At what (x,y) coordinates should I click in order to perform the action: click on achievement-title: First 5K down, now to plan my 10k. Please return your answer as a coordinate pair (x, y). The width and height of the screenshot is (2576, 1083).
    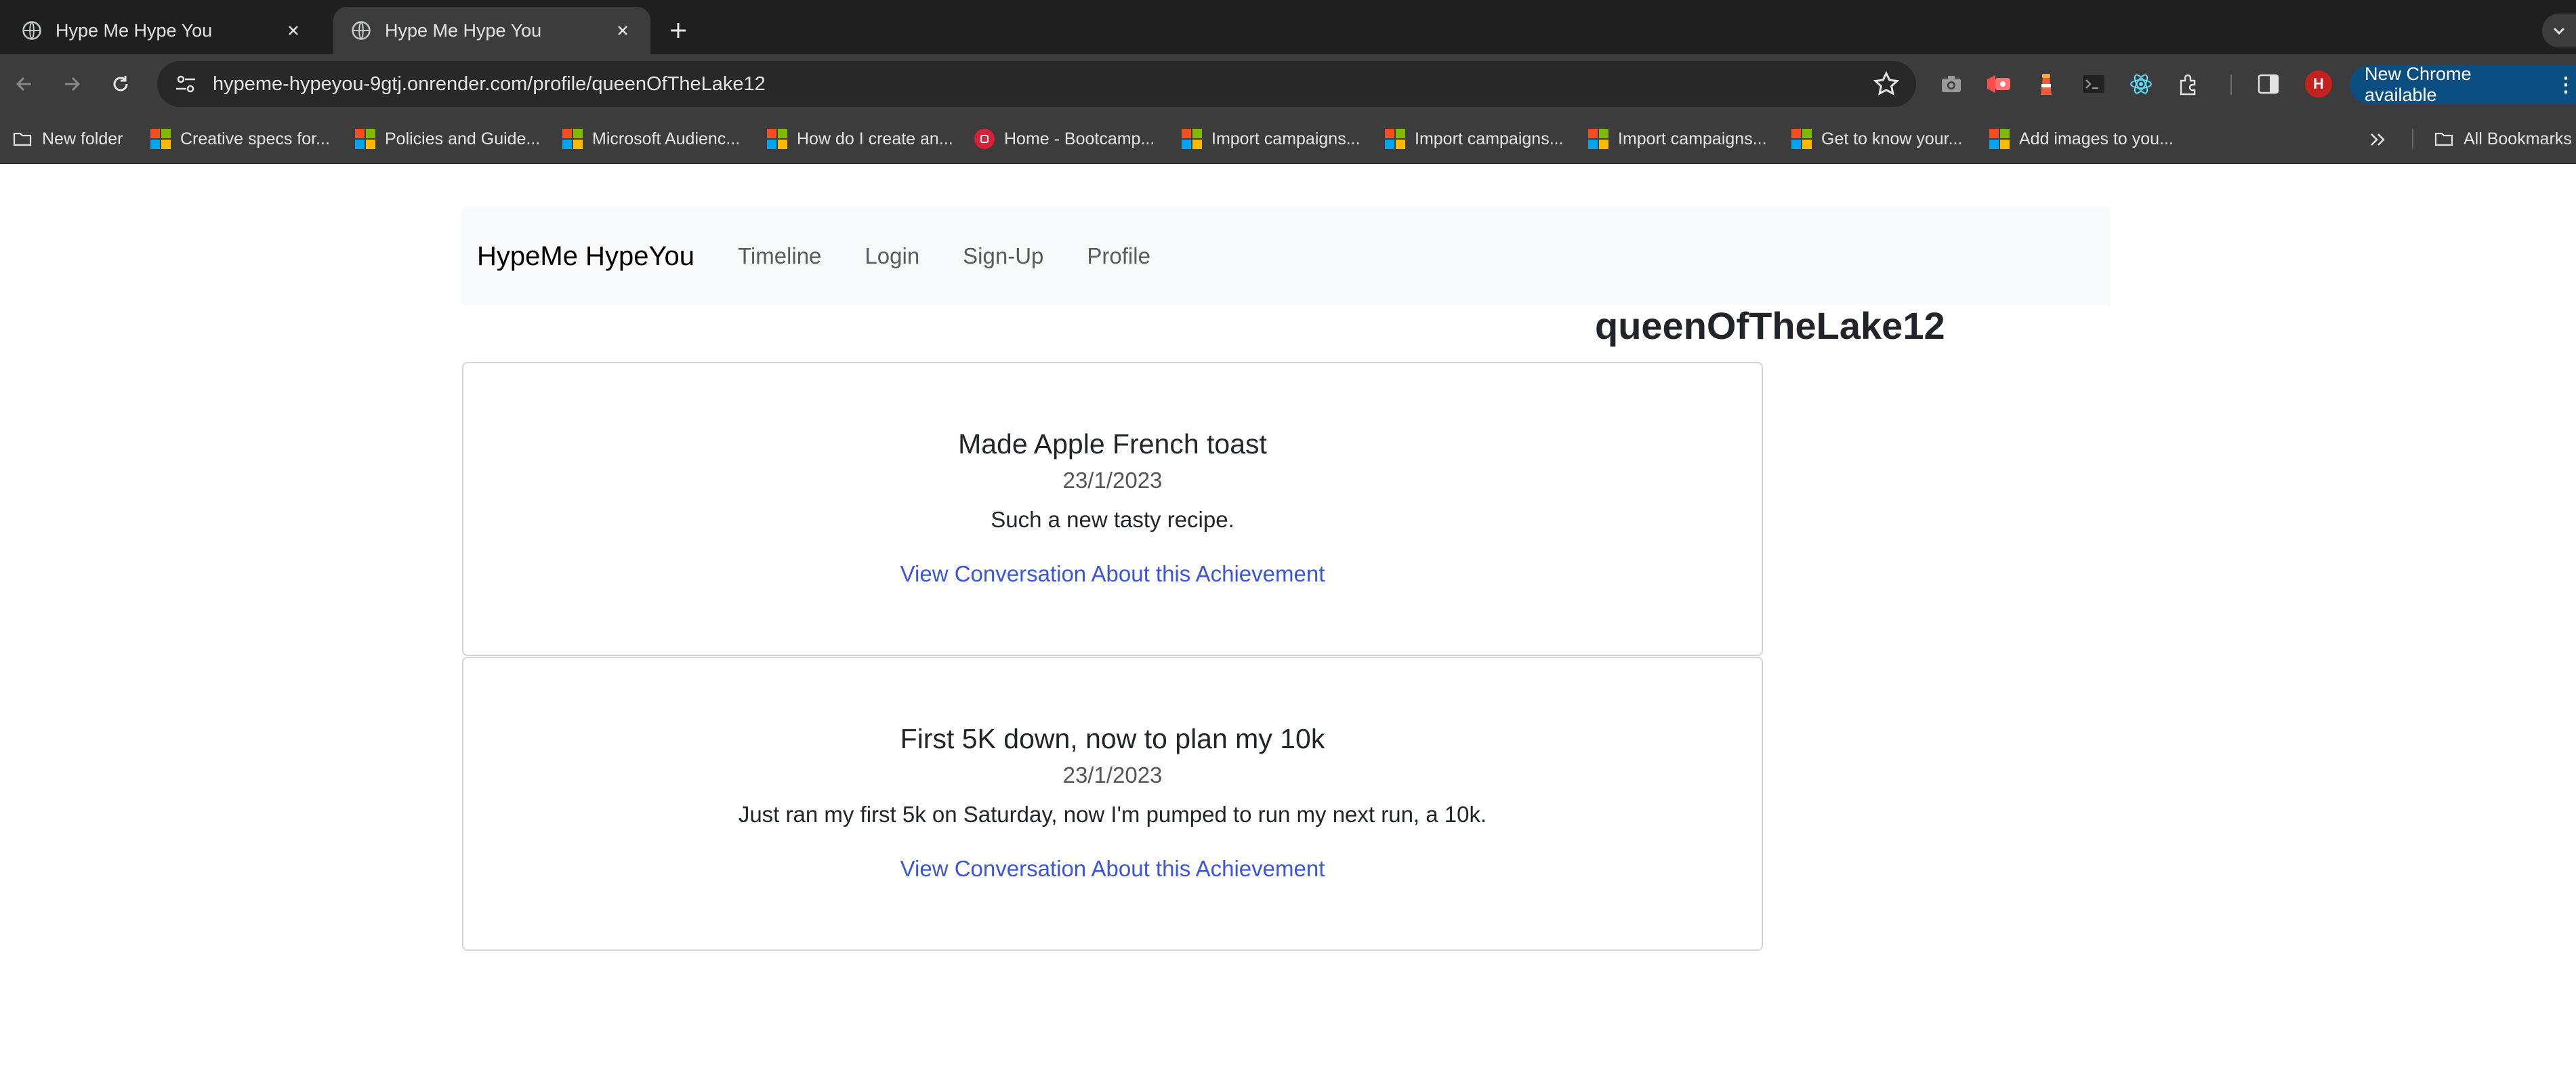
    Looking at the image, I should click on (1112, 738).